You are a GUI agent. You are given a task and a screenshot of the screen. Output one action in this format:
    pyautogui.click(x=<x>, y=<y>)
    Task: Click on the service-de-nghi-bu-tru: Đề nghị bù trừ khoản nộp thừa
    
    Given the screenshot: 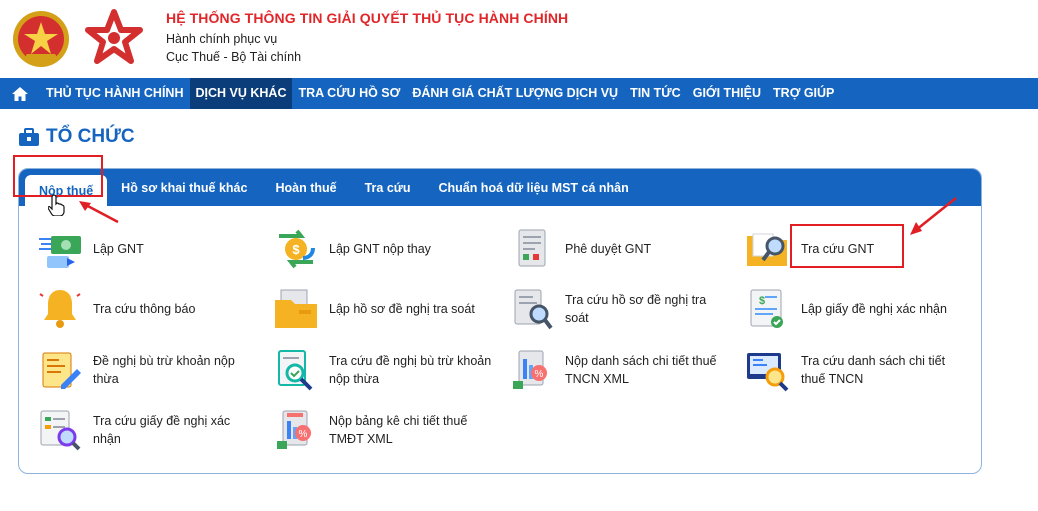 What is the action you would take?
    pyautogui.click(x=152, y=370)
    